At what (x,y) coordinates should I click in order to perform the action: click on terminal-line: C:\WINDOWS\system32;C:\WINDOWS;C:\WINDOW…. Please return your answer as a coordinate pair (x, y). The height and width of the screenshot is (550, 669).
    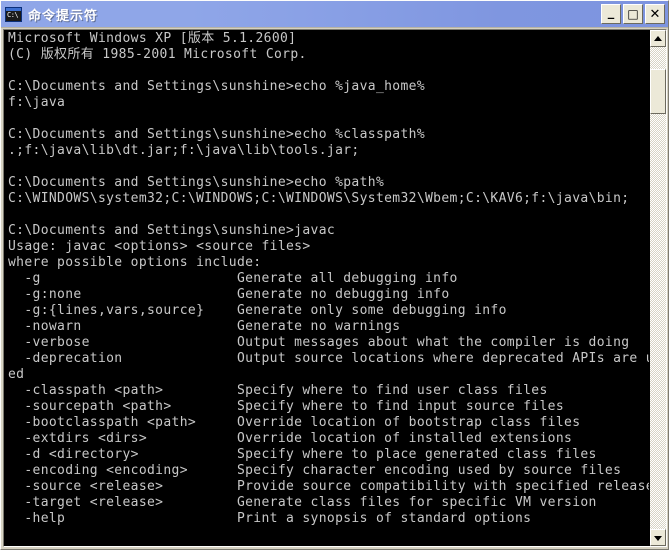
    Looking at the image, I should click on (319, 198).